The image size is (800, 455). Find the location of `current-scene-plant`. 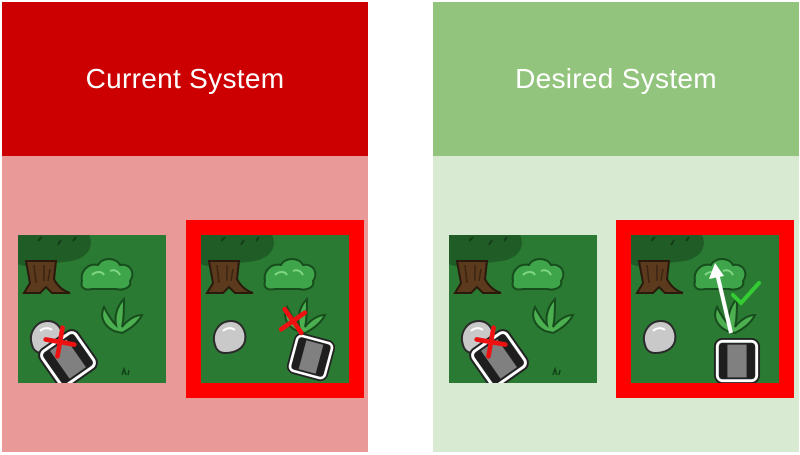

current-scene-plant is located at coordinates (275, 309).